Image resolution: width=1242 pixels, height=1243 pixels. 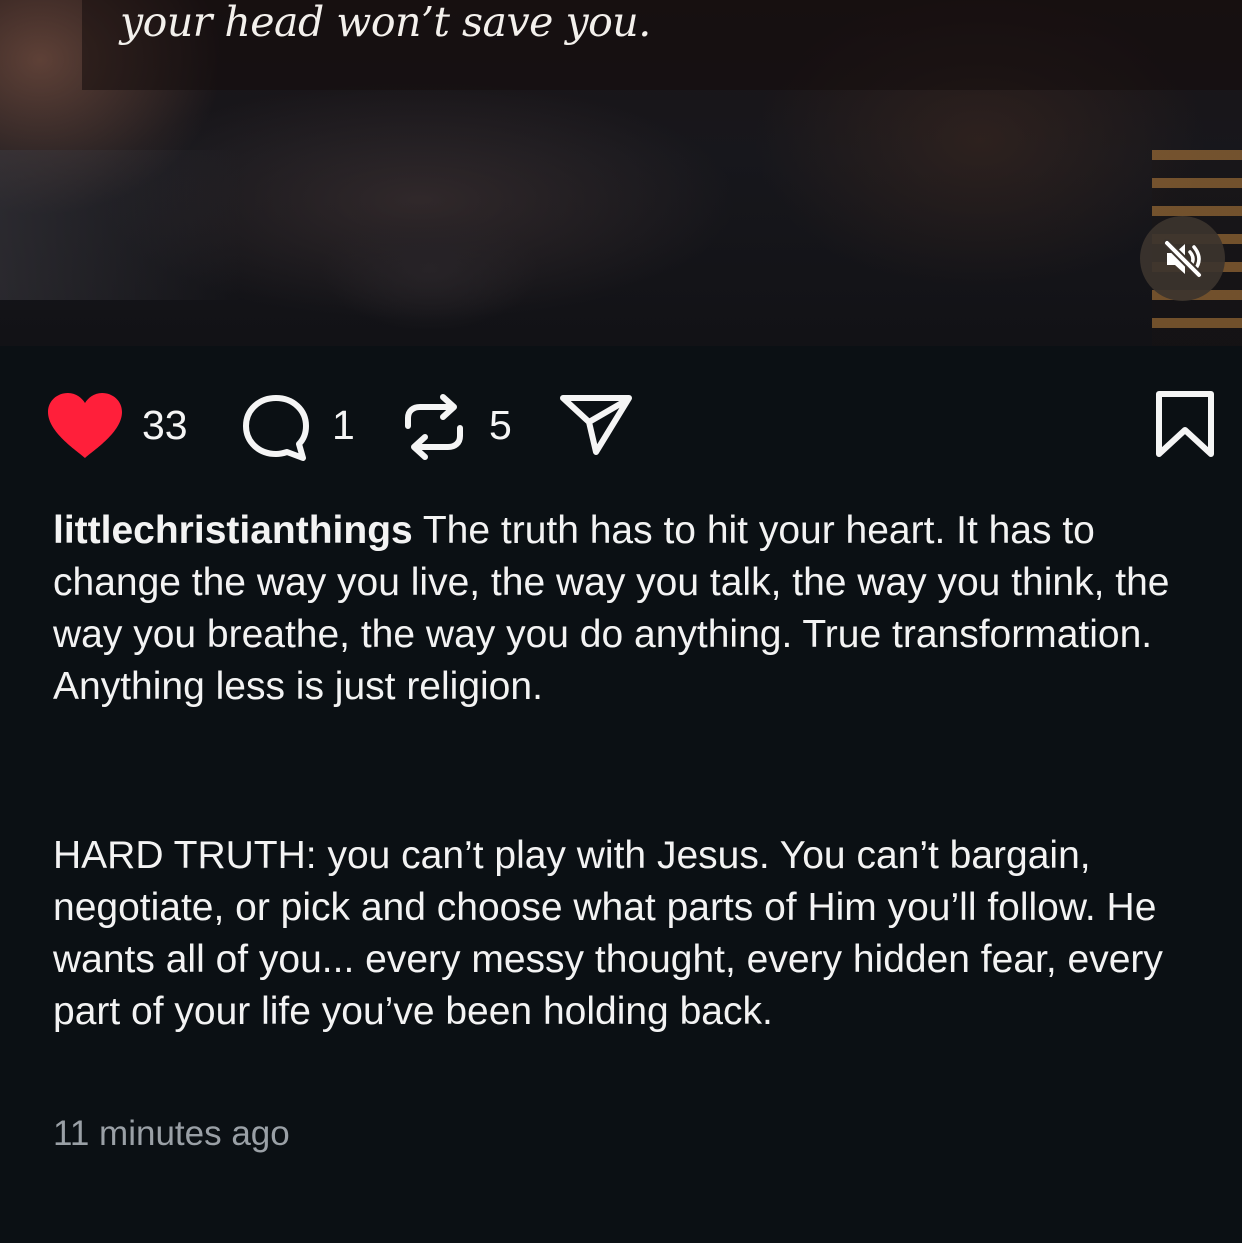 I want to click on post-timestamp: 11 minutes ago, so click(x=171, y=1133).